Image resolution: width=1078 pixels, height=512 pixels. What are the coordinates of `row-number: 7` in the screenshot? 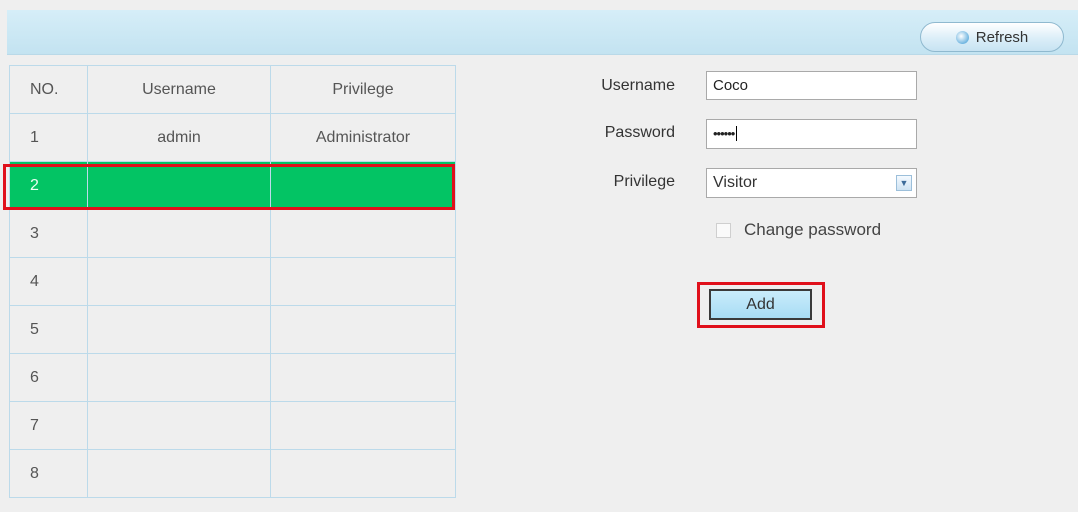 It's located at (48, 425).